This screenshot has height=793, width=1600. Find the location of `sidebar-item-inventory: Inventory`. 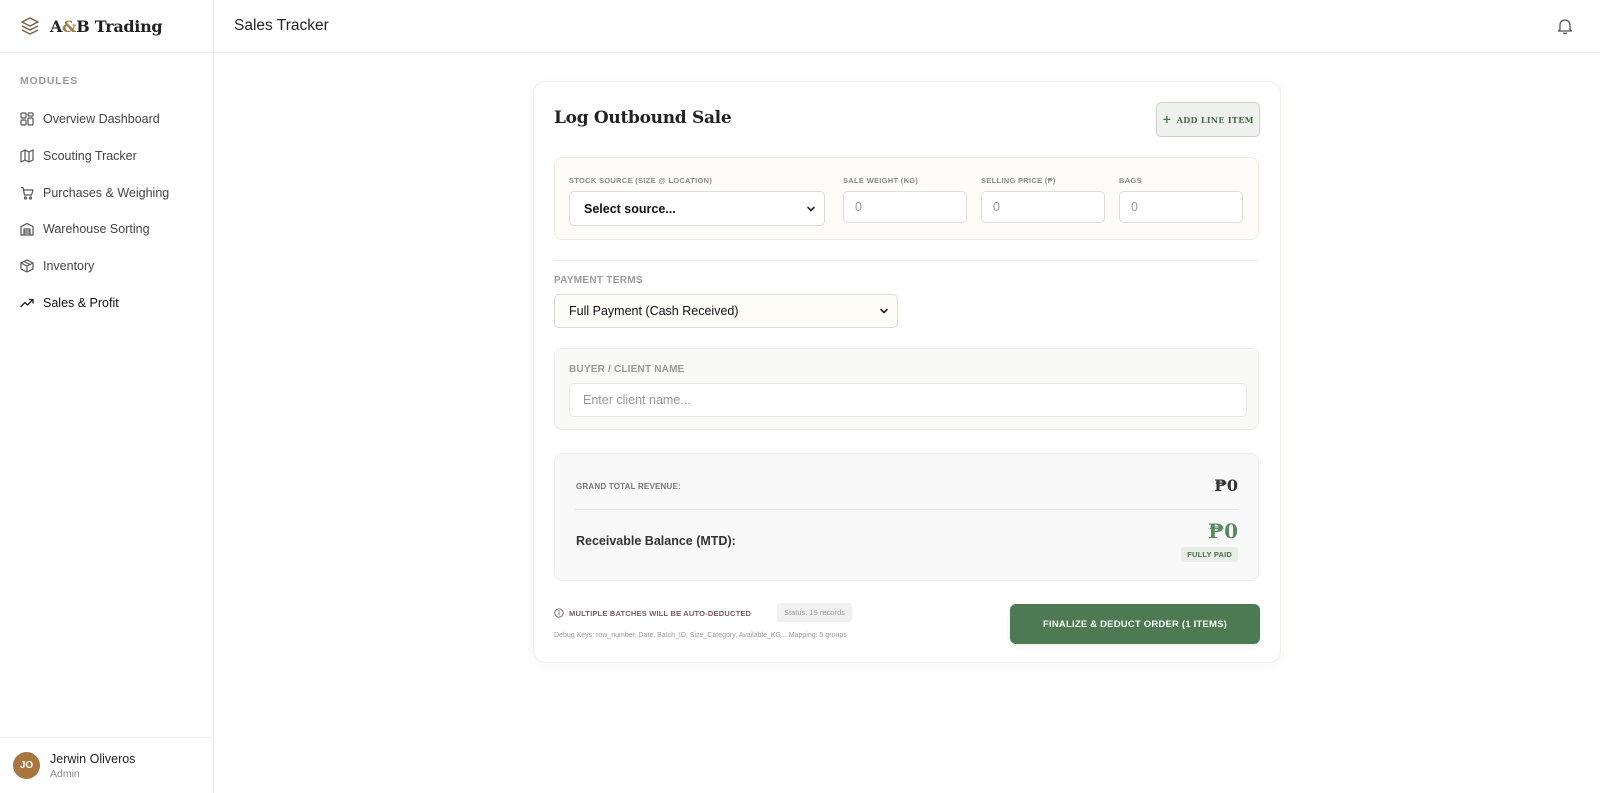

sidebar-item-inventory: Inventory is located at coordinates (106, 266).